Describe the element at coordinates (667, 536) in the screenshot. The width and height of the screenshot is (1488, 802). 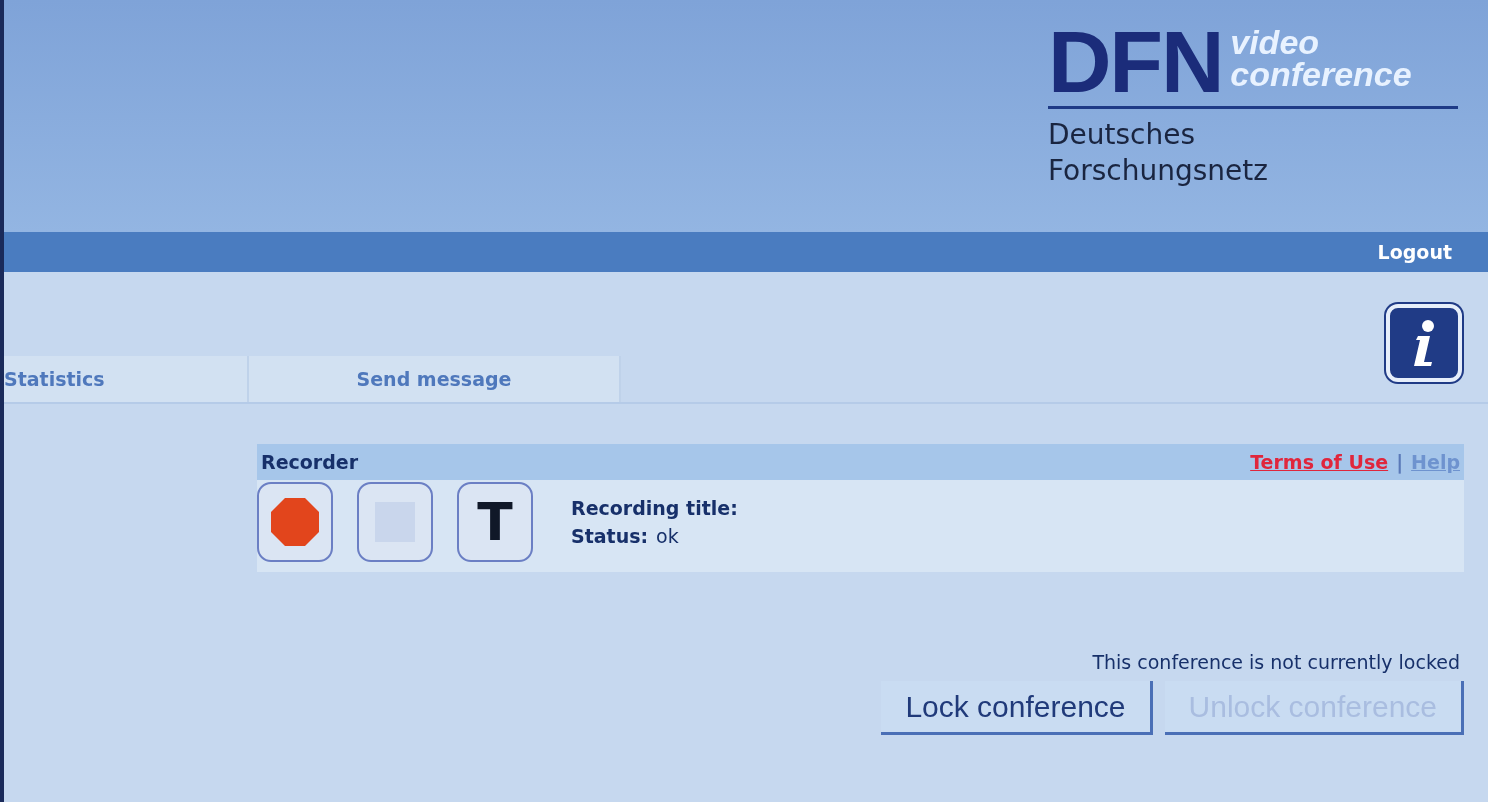
I see `status-value: ok` at that location.